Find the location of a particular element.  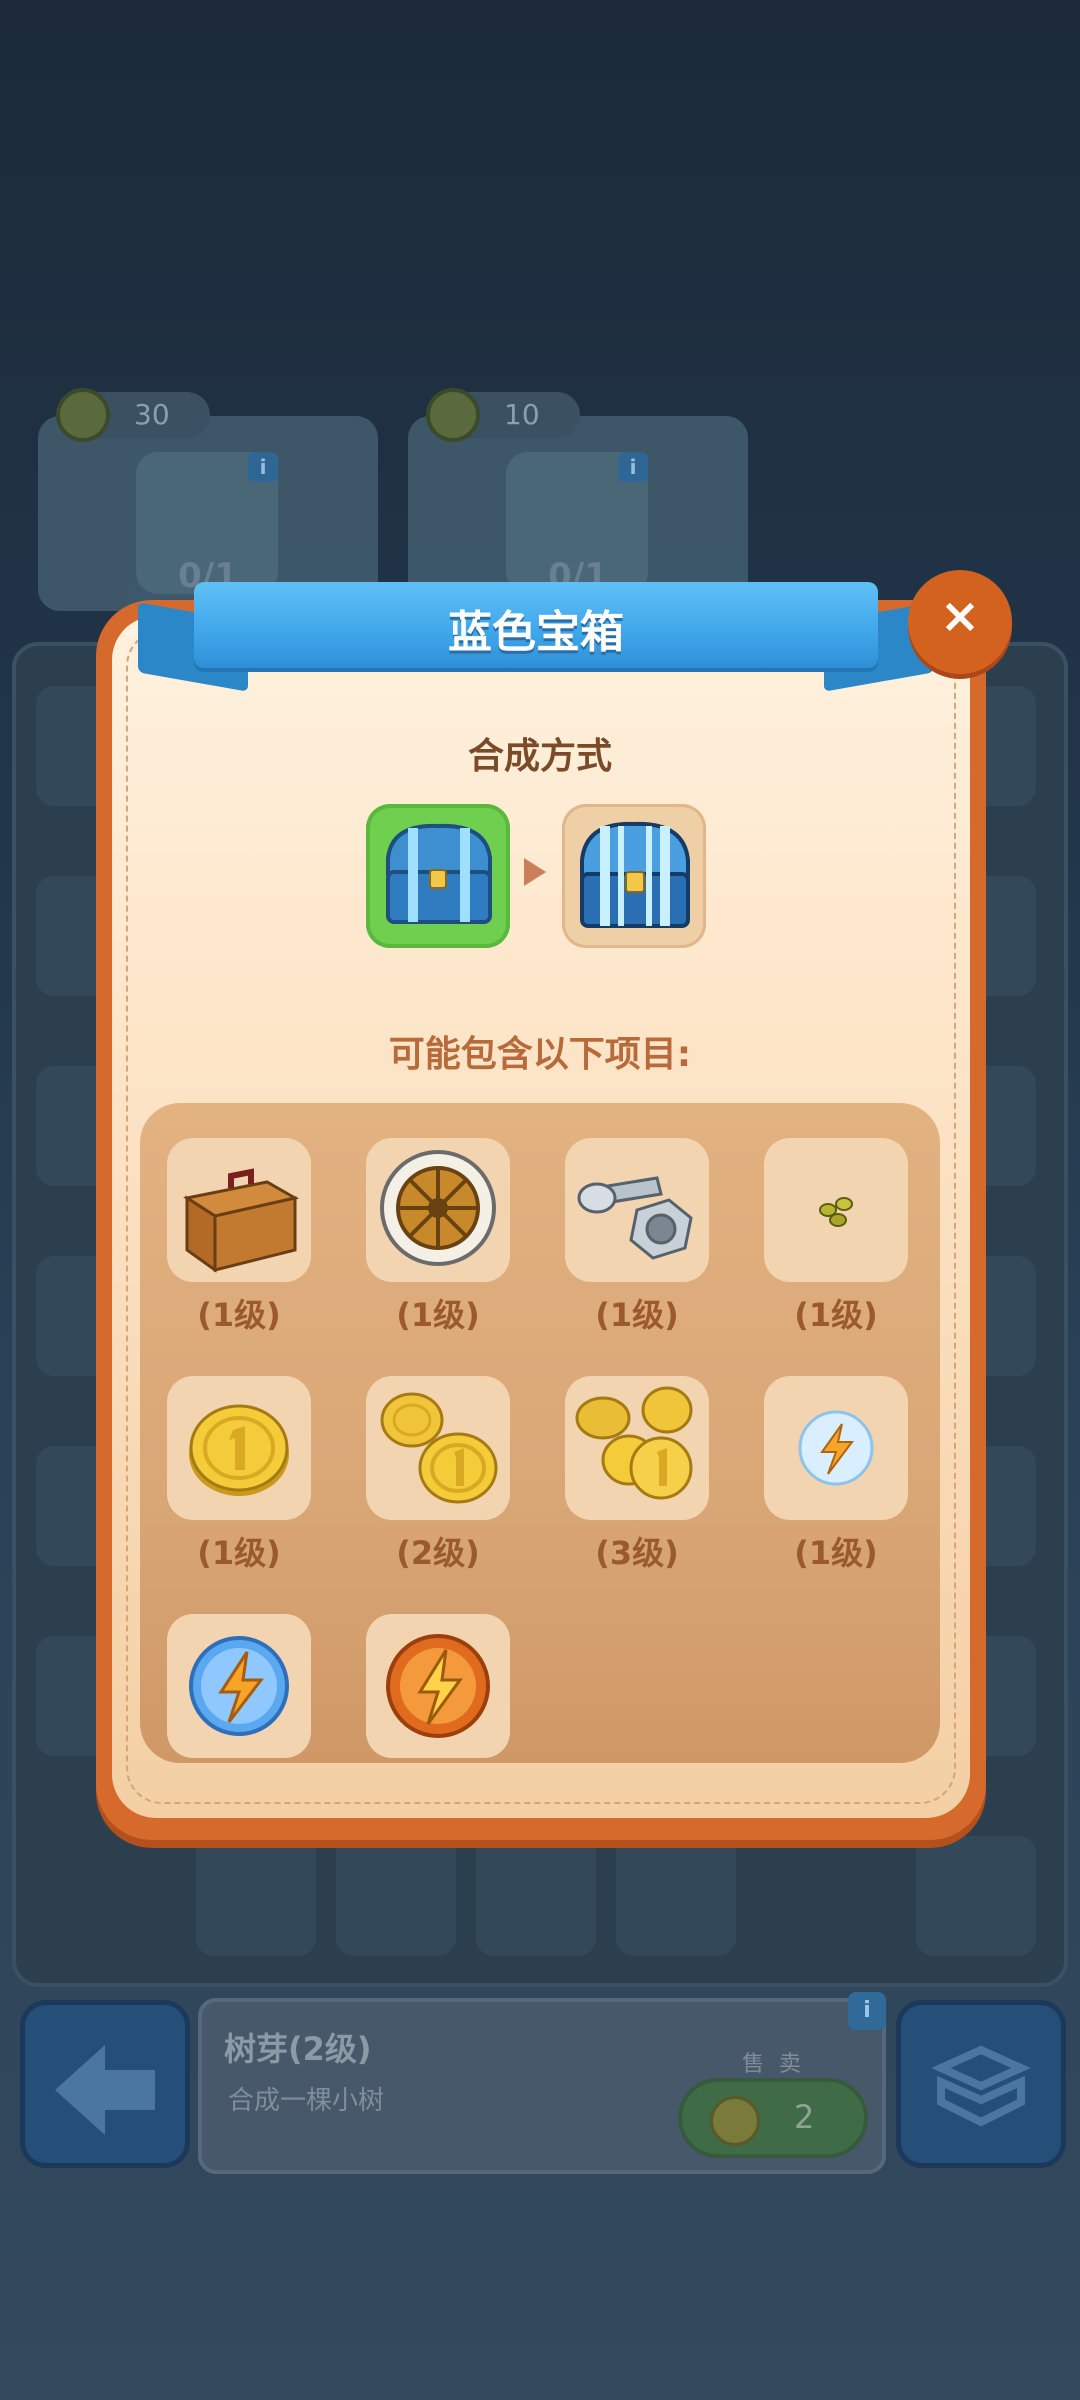

item-level-label: (3级) is located at coordinates (637, 1553).